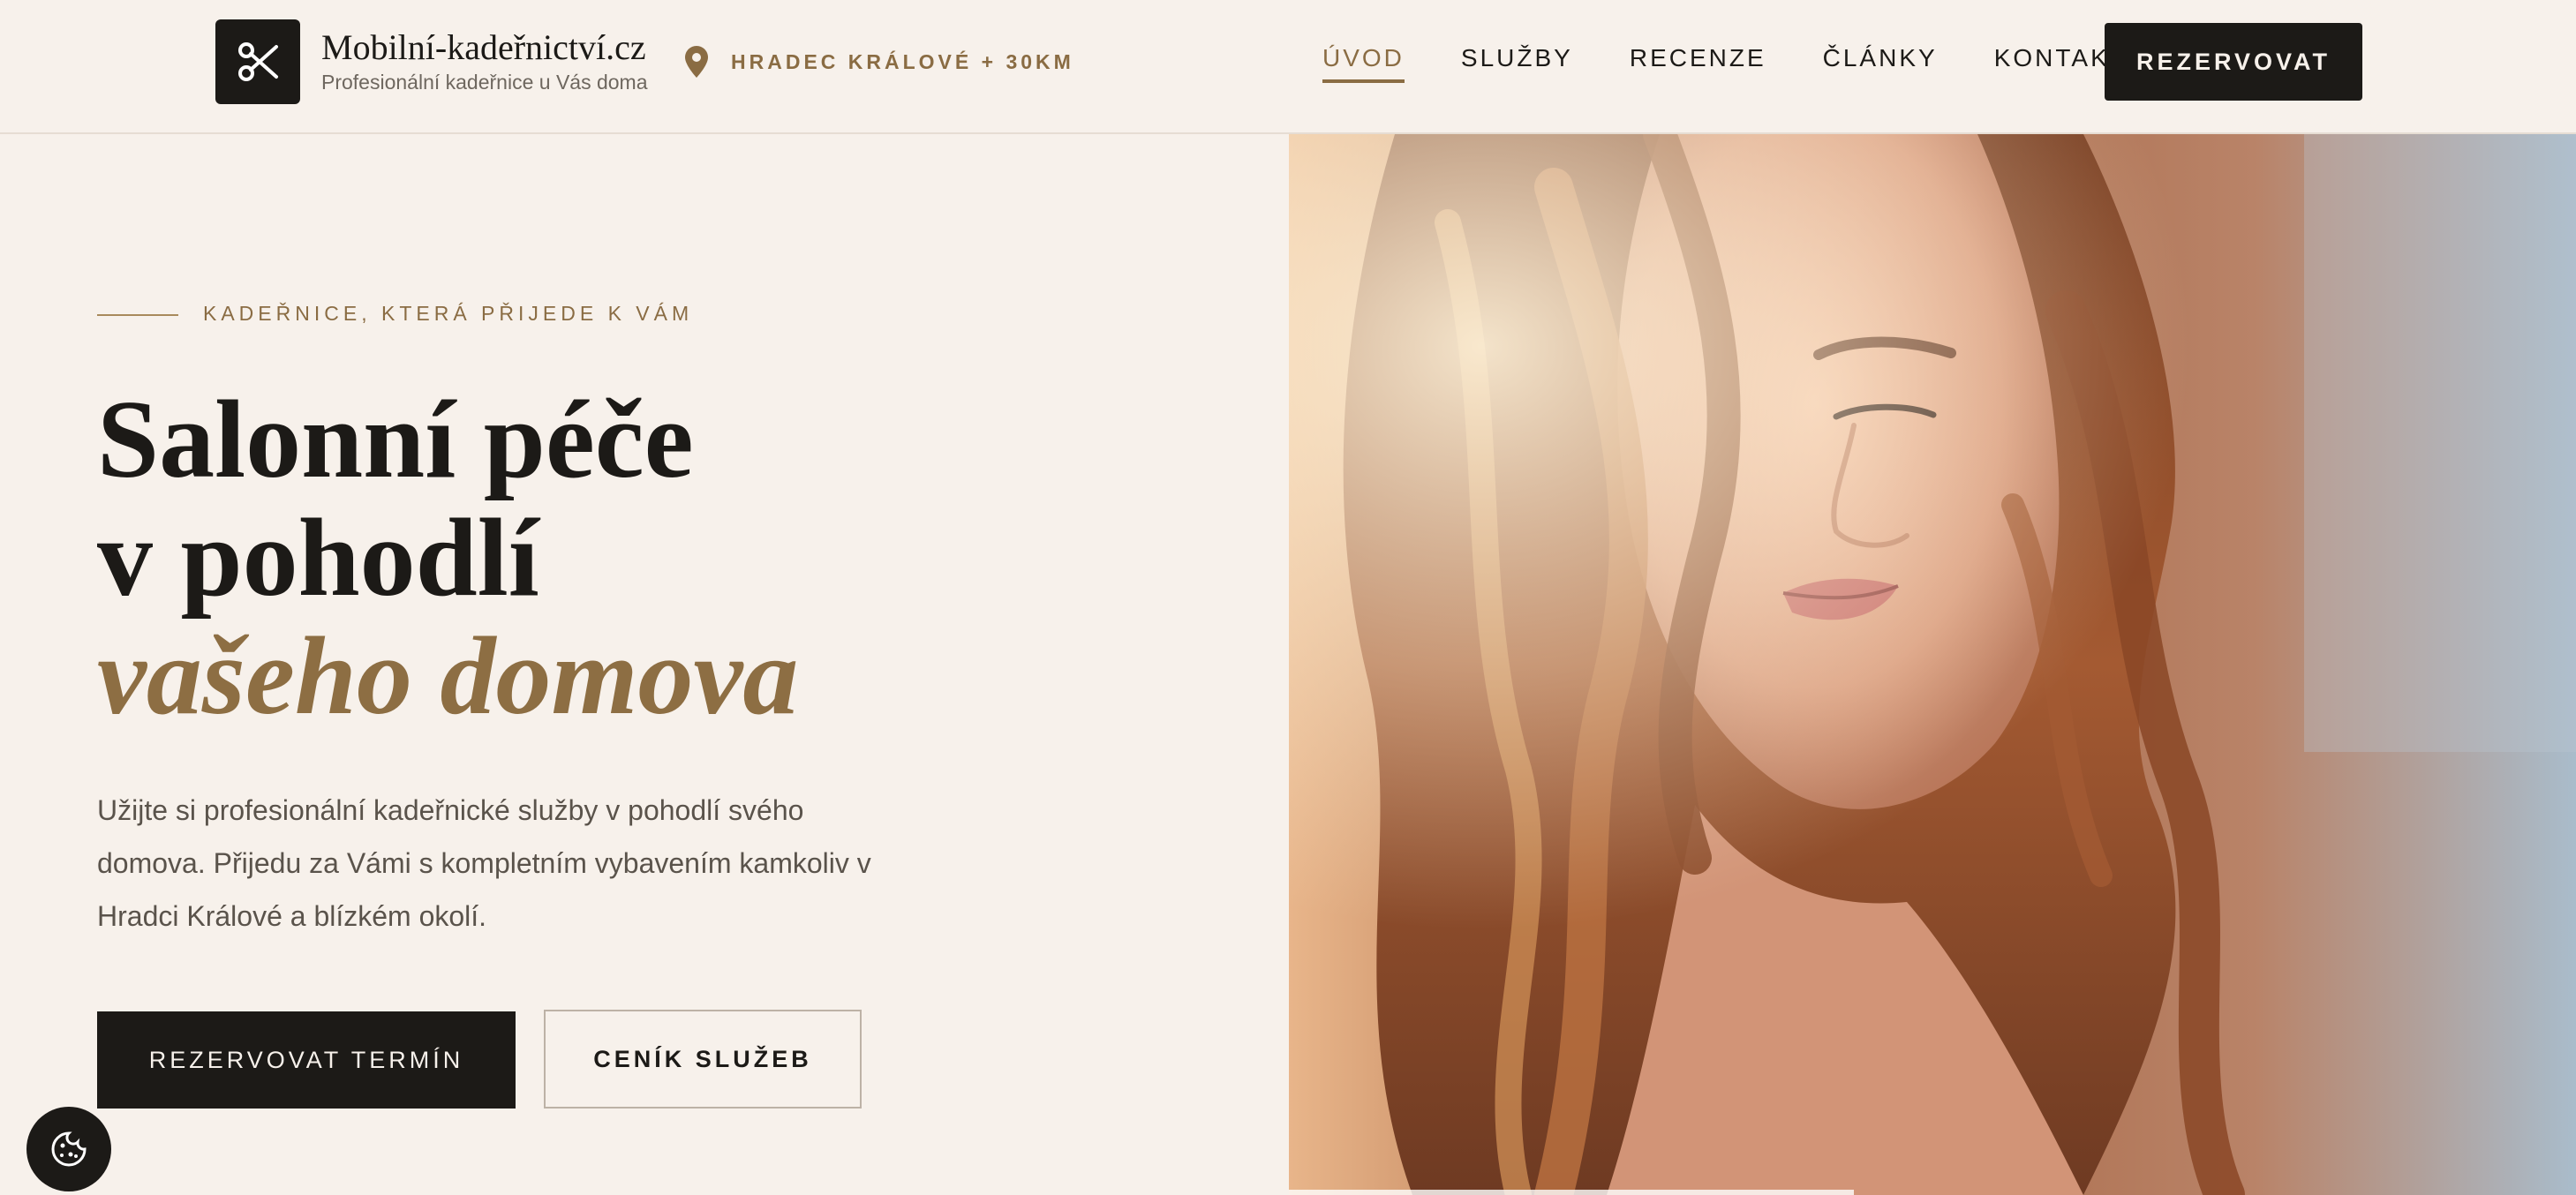 This screenshot has width=2576, height=1195. I want to click on nav-item-sluzby: SLUŽBY, so click(1517, 64).